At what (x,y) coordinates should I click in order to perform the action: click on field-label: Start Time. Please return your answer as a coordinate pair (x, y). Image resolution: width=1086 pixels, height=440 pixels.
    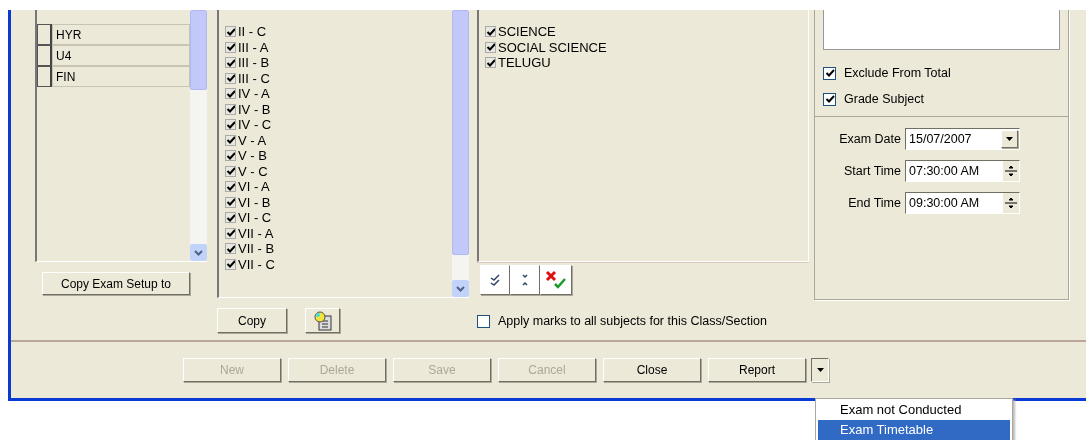
    Looking at the image, I should click on (872, 171).